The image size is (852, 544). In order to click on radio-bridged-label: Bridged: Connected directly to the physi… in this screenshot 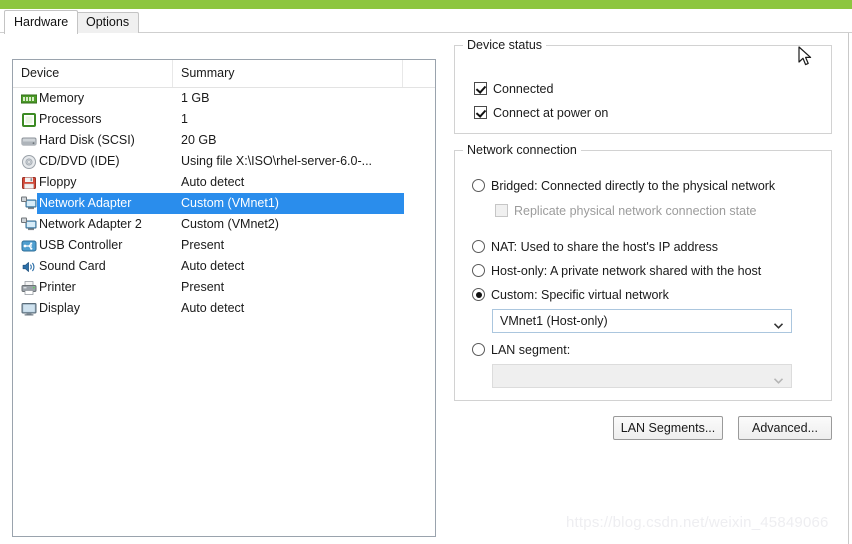, I will do `click(633, 186)`.